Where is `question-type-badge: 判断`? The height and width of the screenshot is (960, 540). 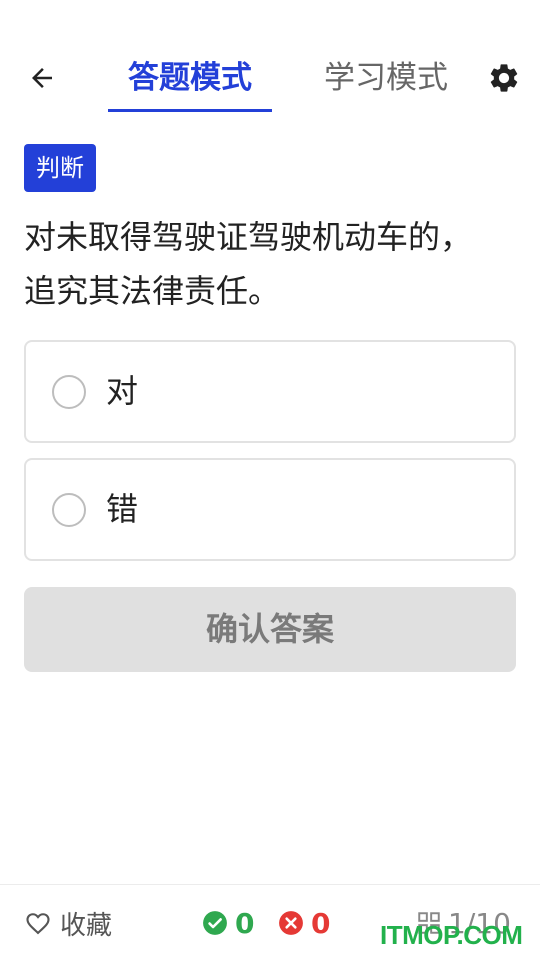 question-type-badge: 判断 is located at coordinates (60, 168).